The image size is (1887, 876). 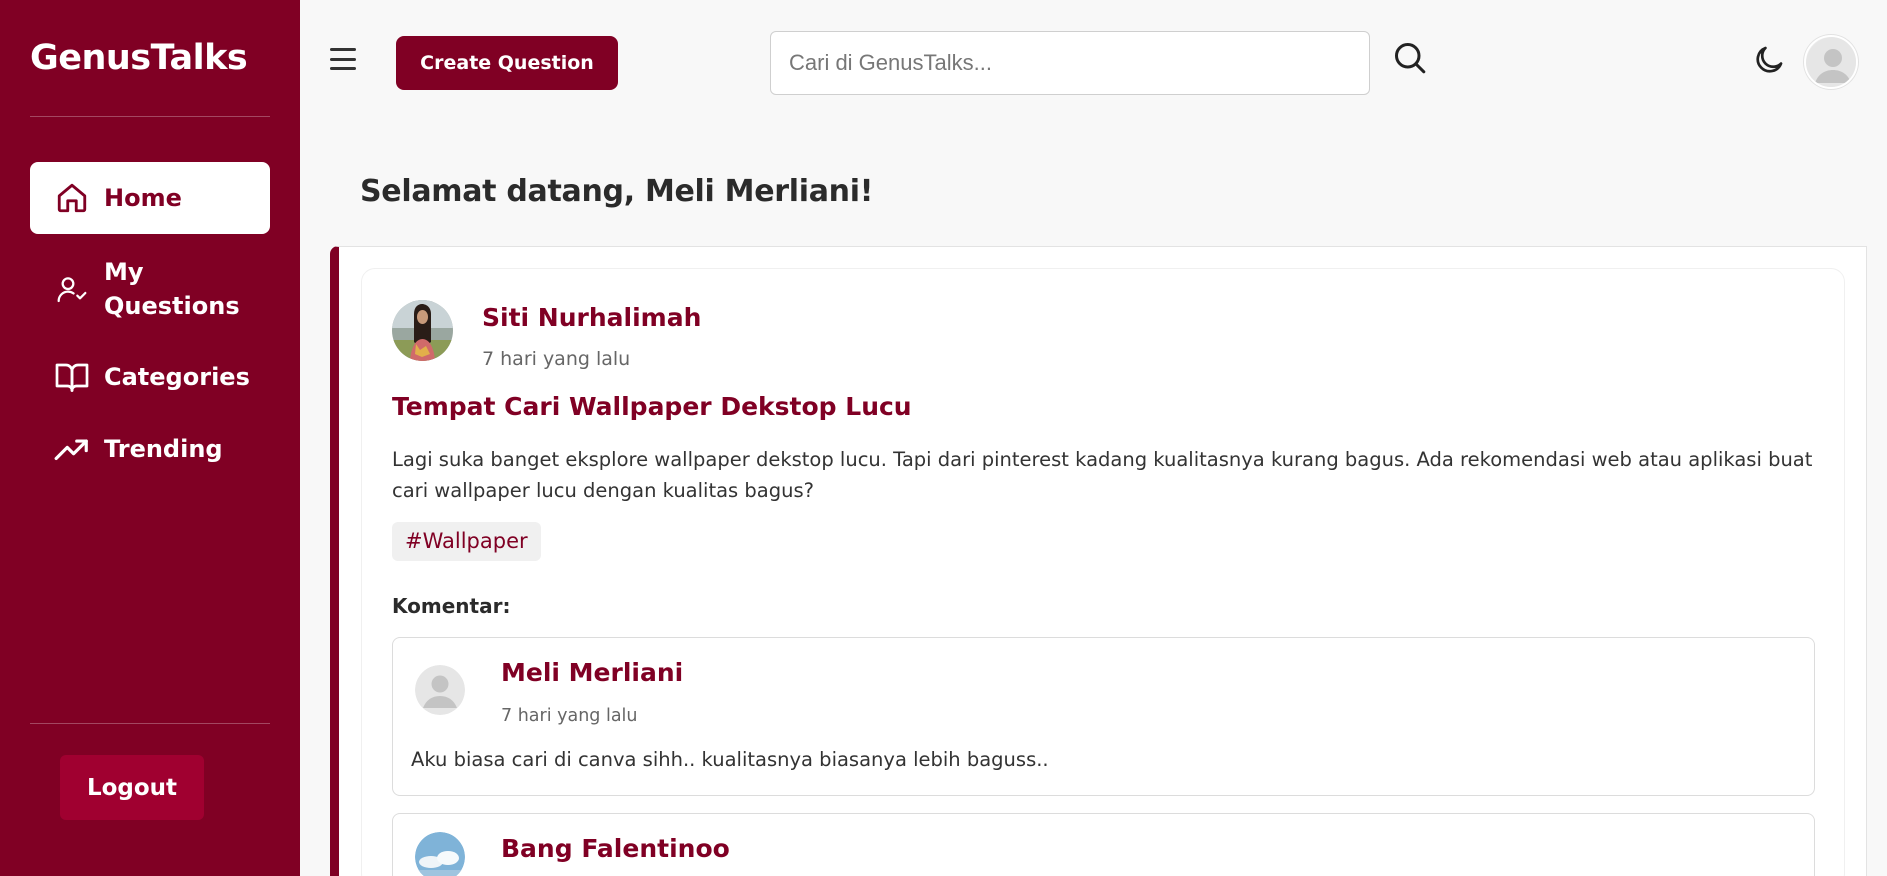 What do you see at coordinates (1103, 844) in the screenshot?
I see `comment-item: Bang Falentinoo` at bounding box center [1103, 844].